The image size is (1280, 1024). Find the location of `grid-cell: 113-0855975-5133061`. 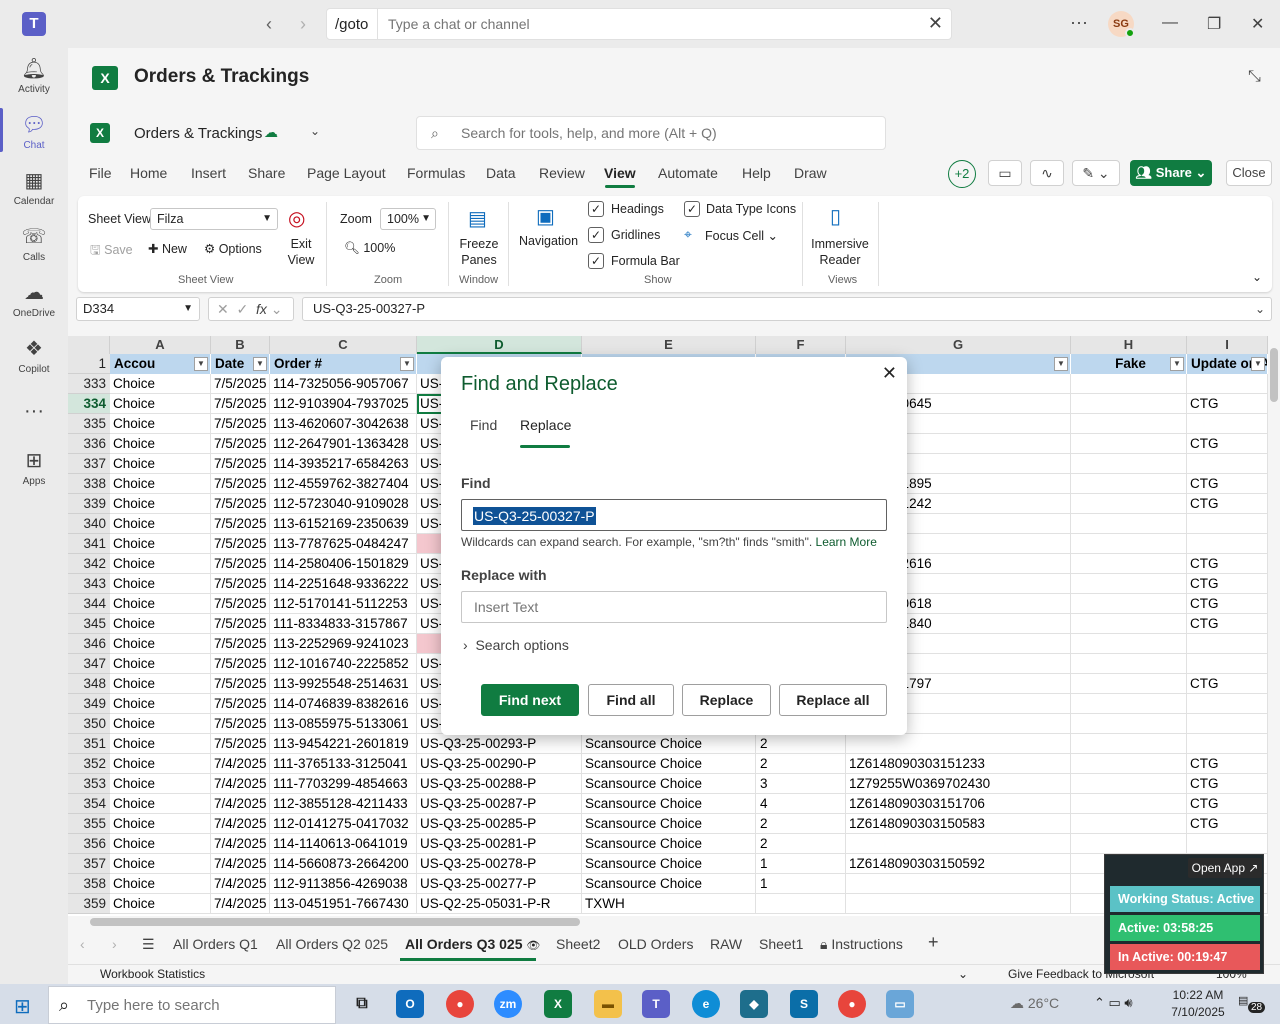

grid-cell: 113-0855975-5133061 is located at coordinates (343, 724).